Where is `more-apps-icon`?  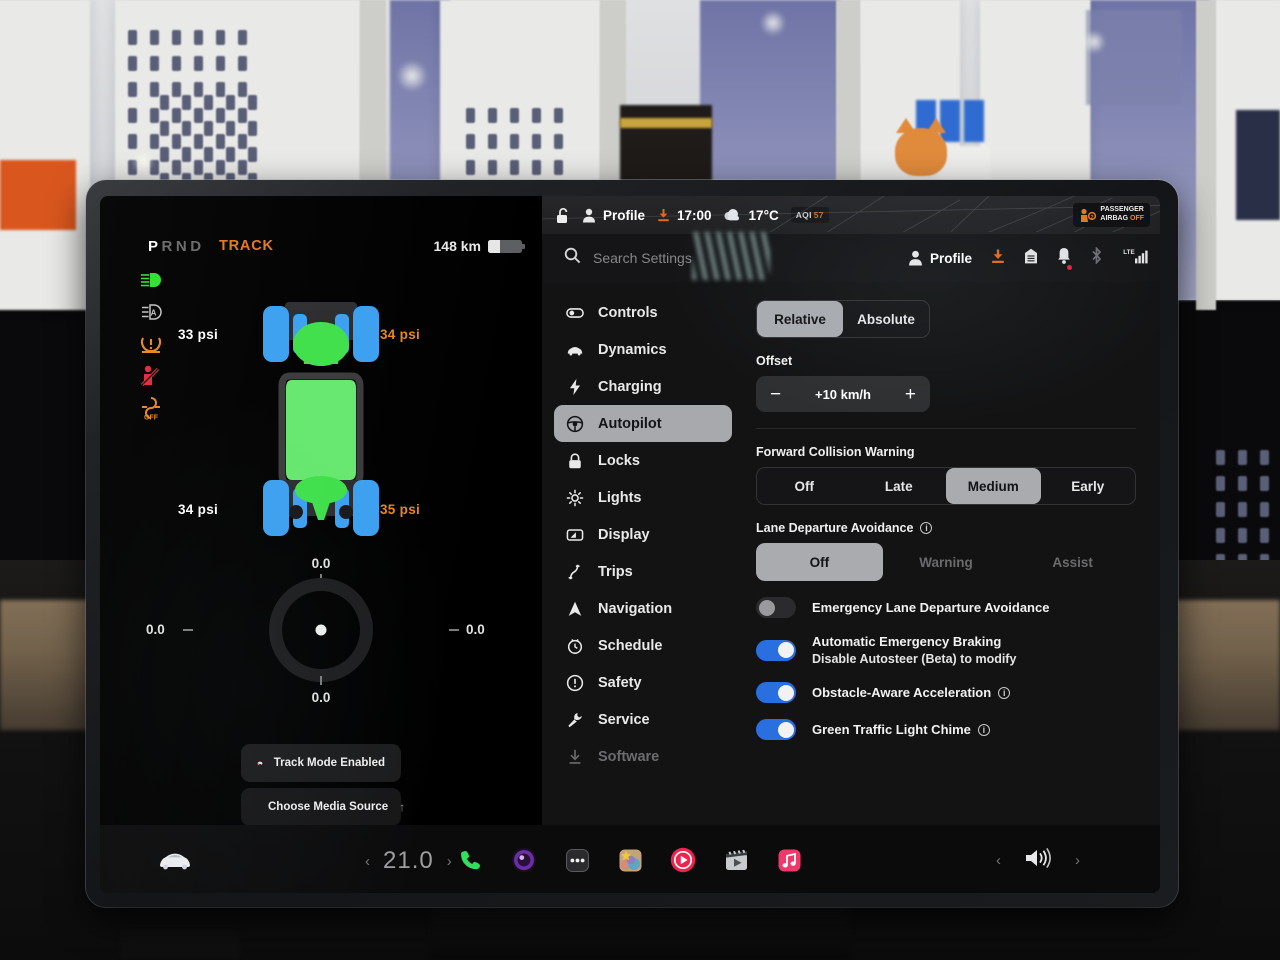
more-apps-icon is located at coordinates (577, 860).